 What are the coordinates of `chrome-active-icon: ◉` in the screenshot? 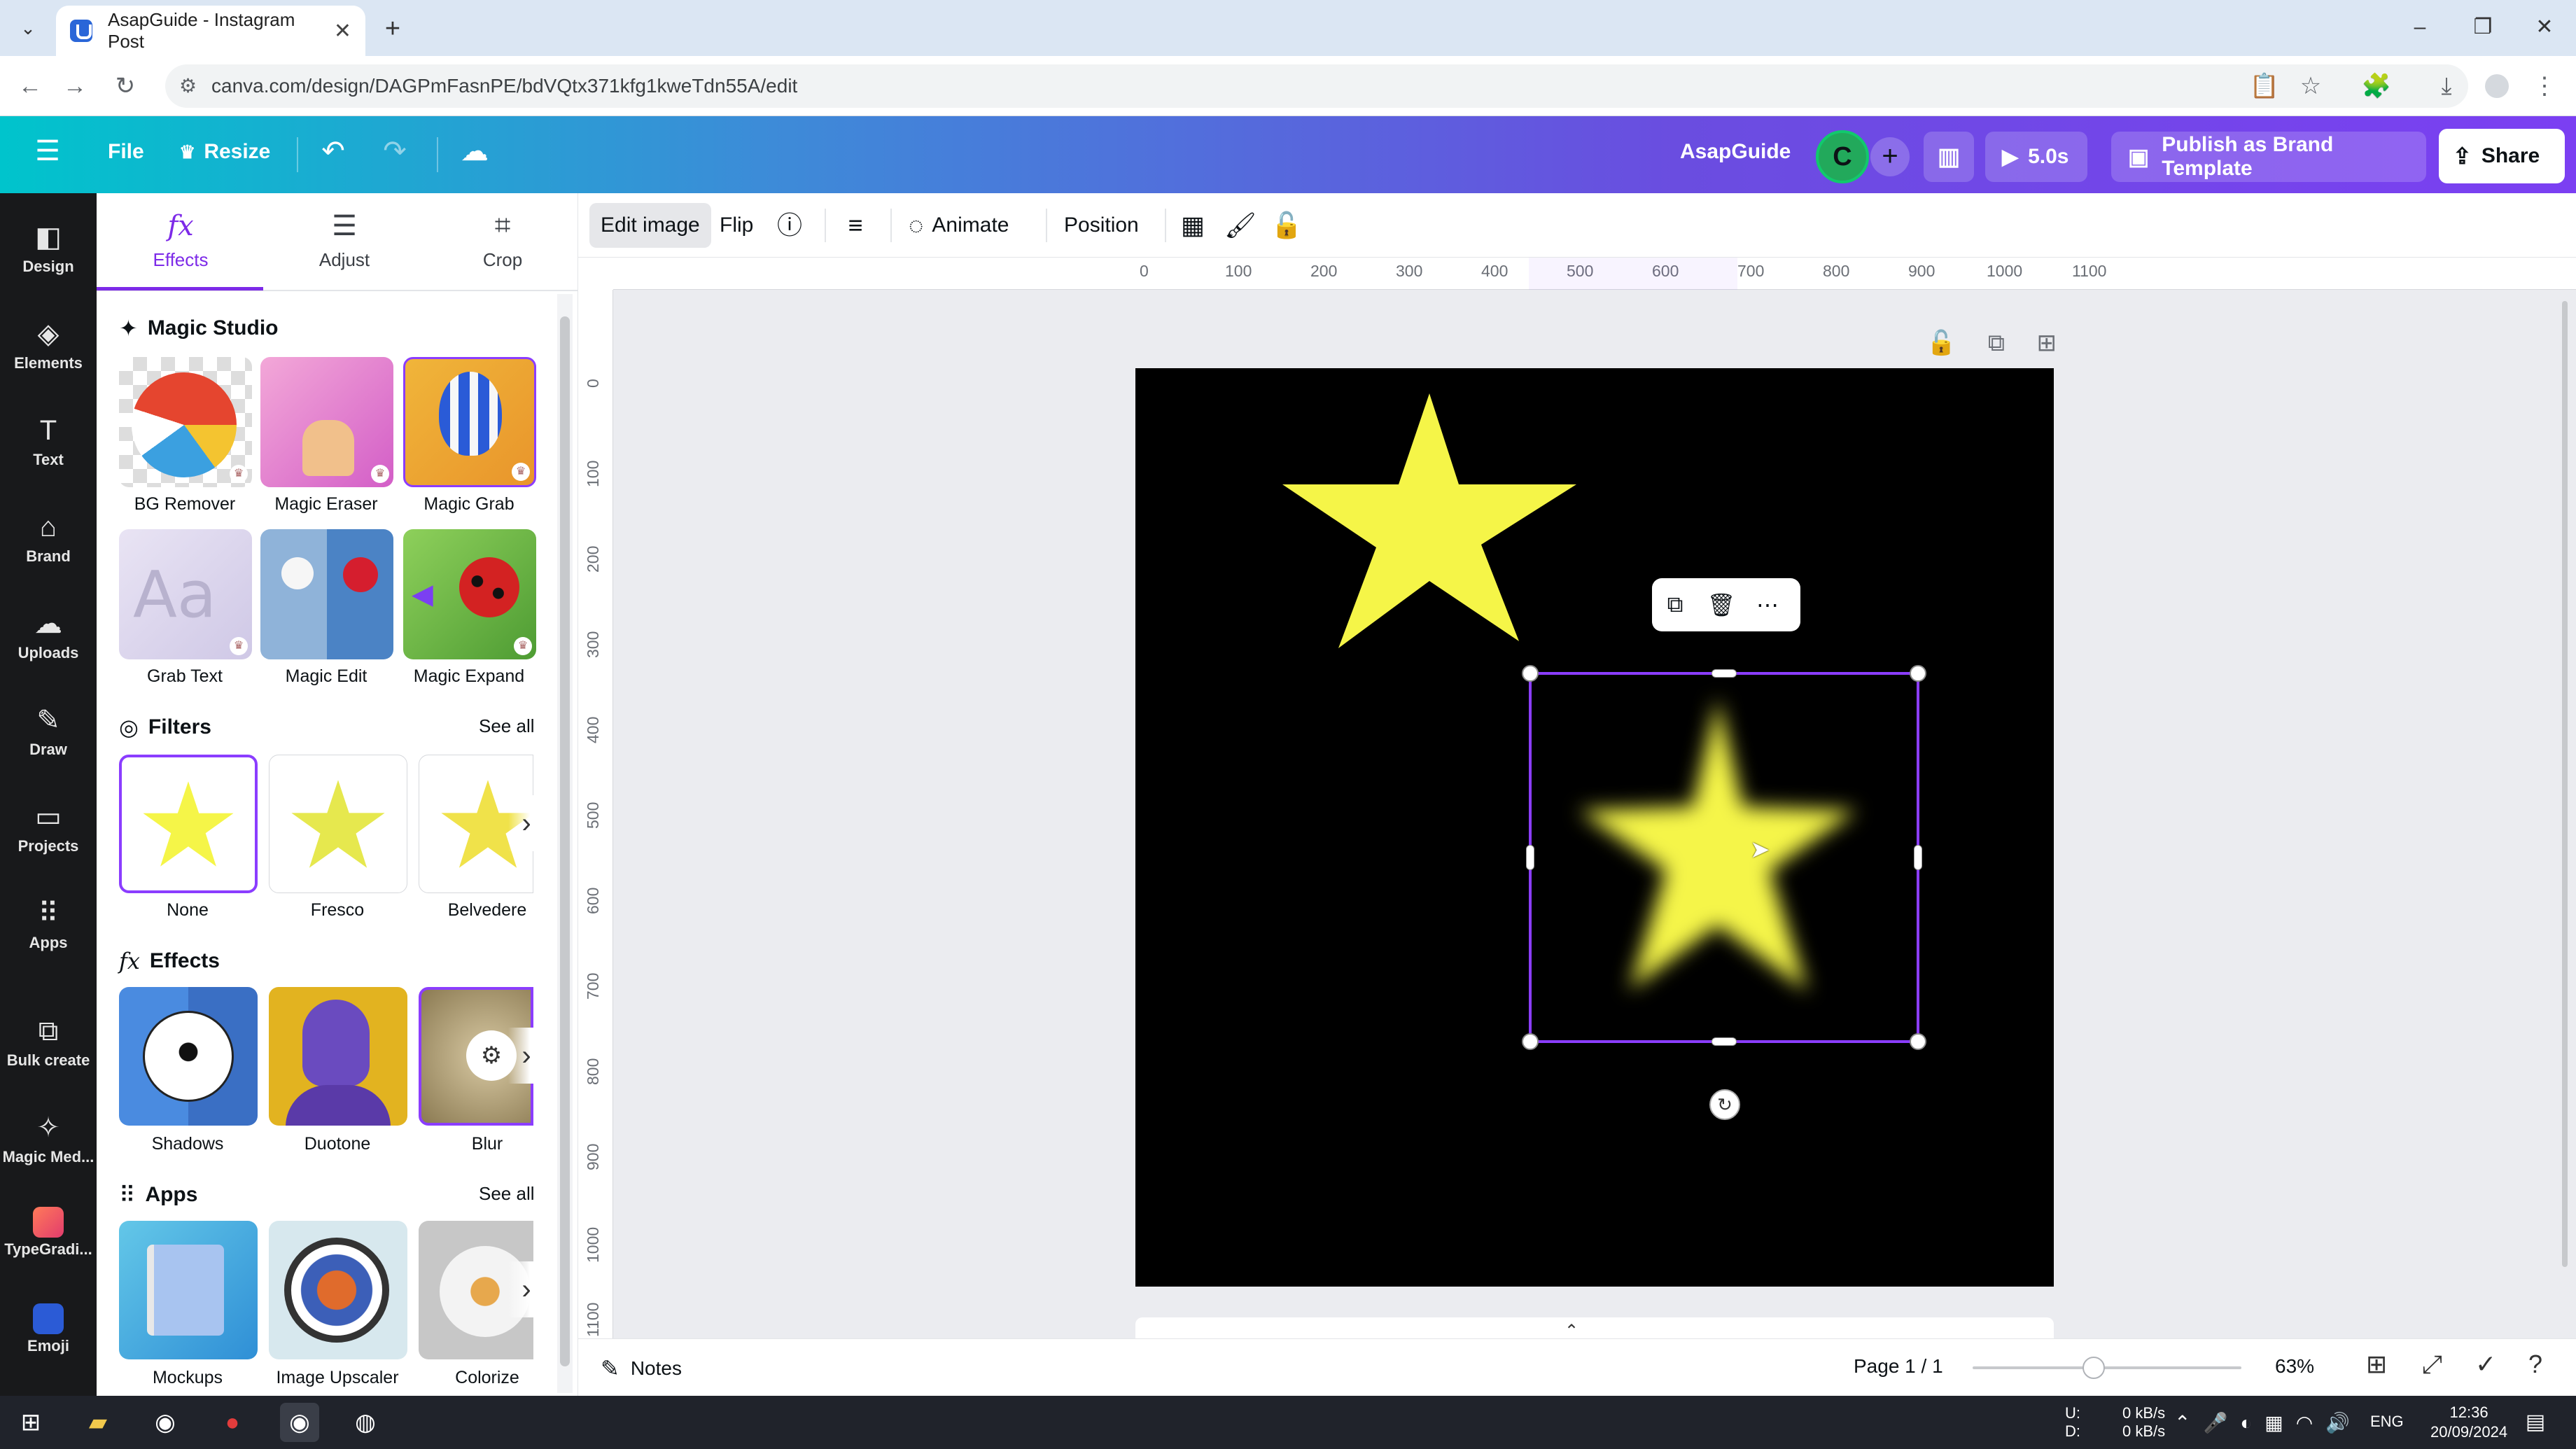 It's located at (299, 1422).